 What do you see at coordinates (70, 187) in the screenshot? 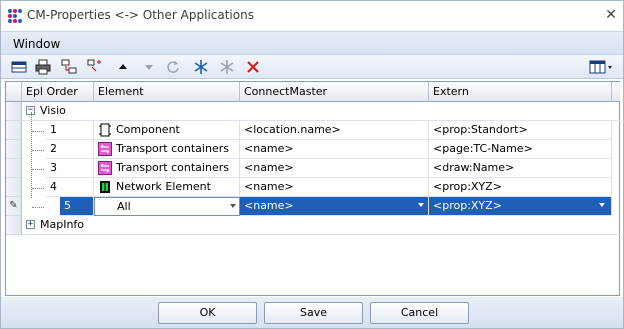
I see `order-cell: 4` at bounding box center [70, 187].